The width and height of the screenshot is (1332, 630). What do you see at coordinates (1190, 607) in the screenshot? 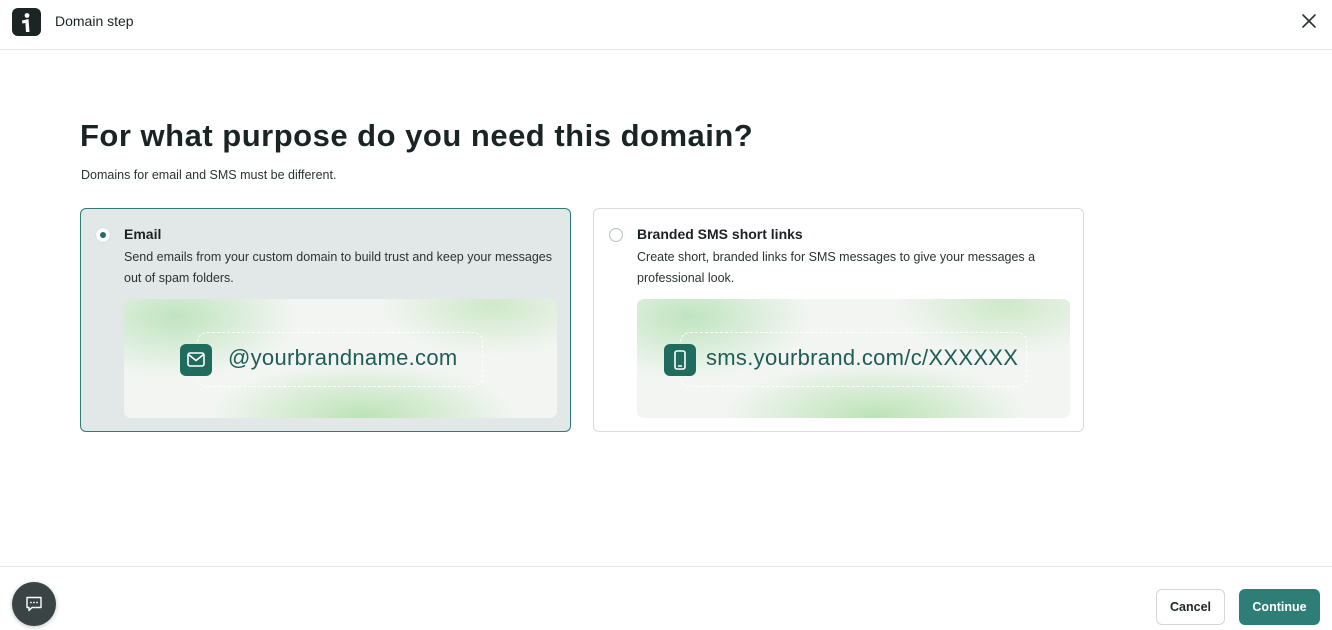
I see `cancel-button: Cancel` at bounding box center [1190, 607].